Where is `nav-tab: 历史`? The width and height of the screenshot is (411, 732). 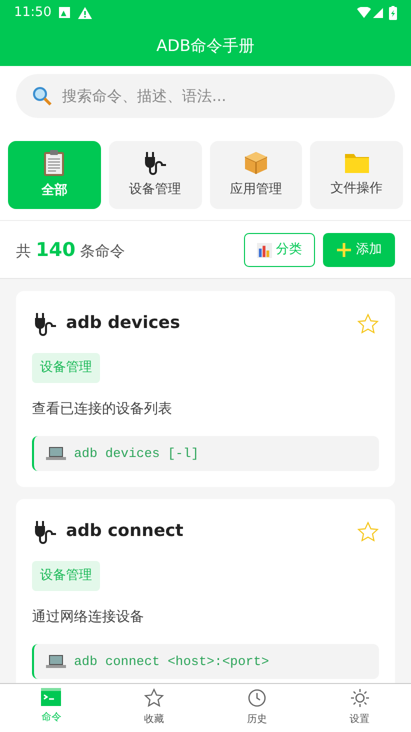 nav-tab: 历史 is located at coordinates (257, 708).